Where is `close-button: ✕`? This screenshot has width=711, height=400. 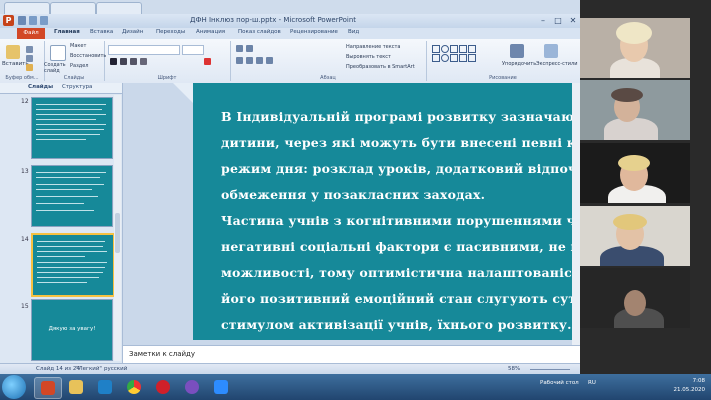 close-button: ✕ is located at coordinates (573, 20).